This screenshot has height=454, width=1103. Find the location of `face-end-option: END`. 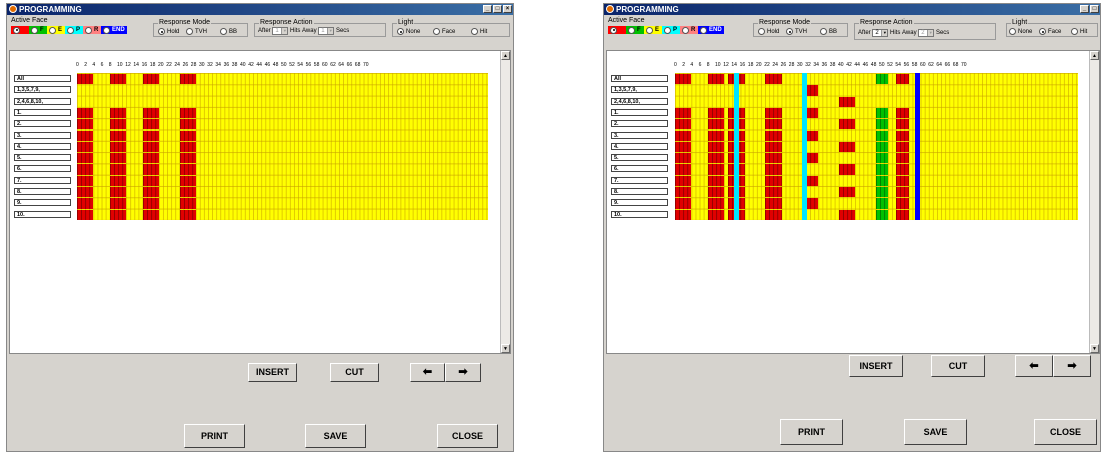

face-end-option: END is located at coordinates (114, 30).